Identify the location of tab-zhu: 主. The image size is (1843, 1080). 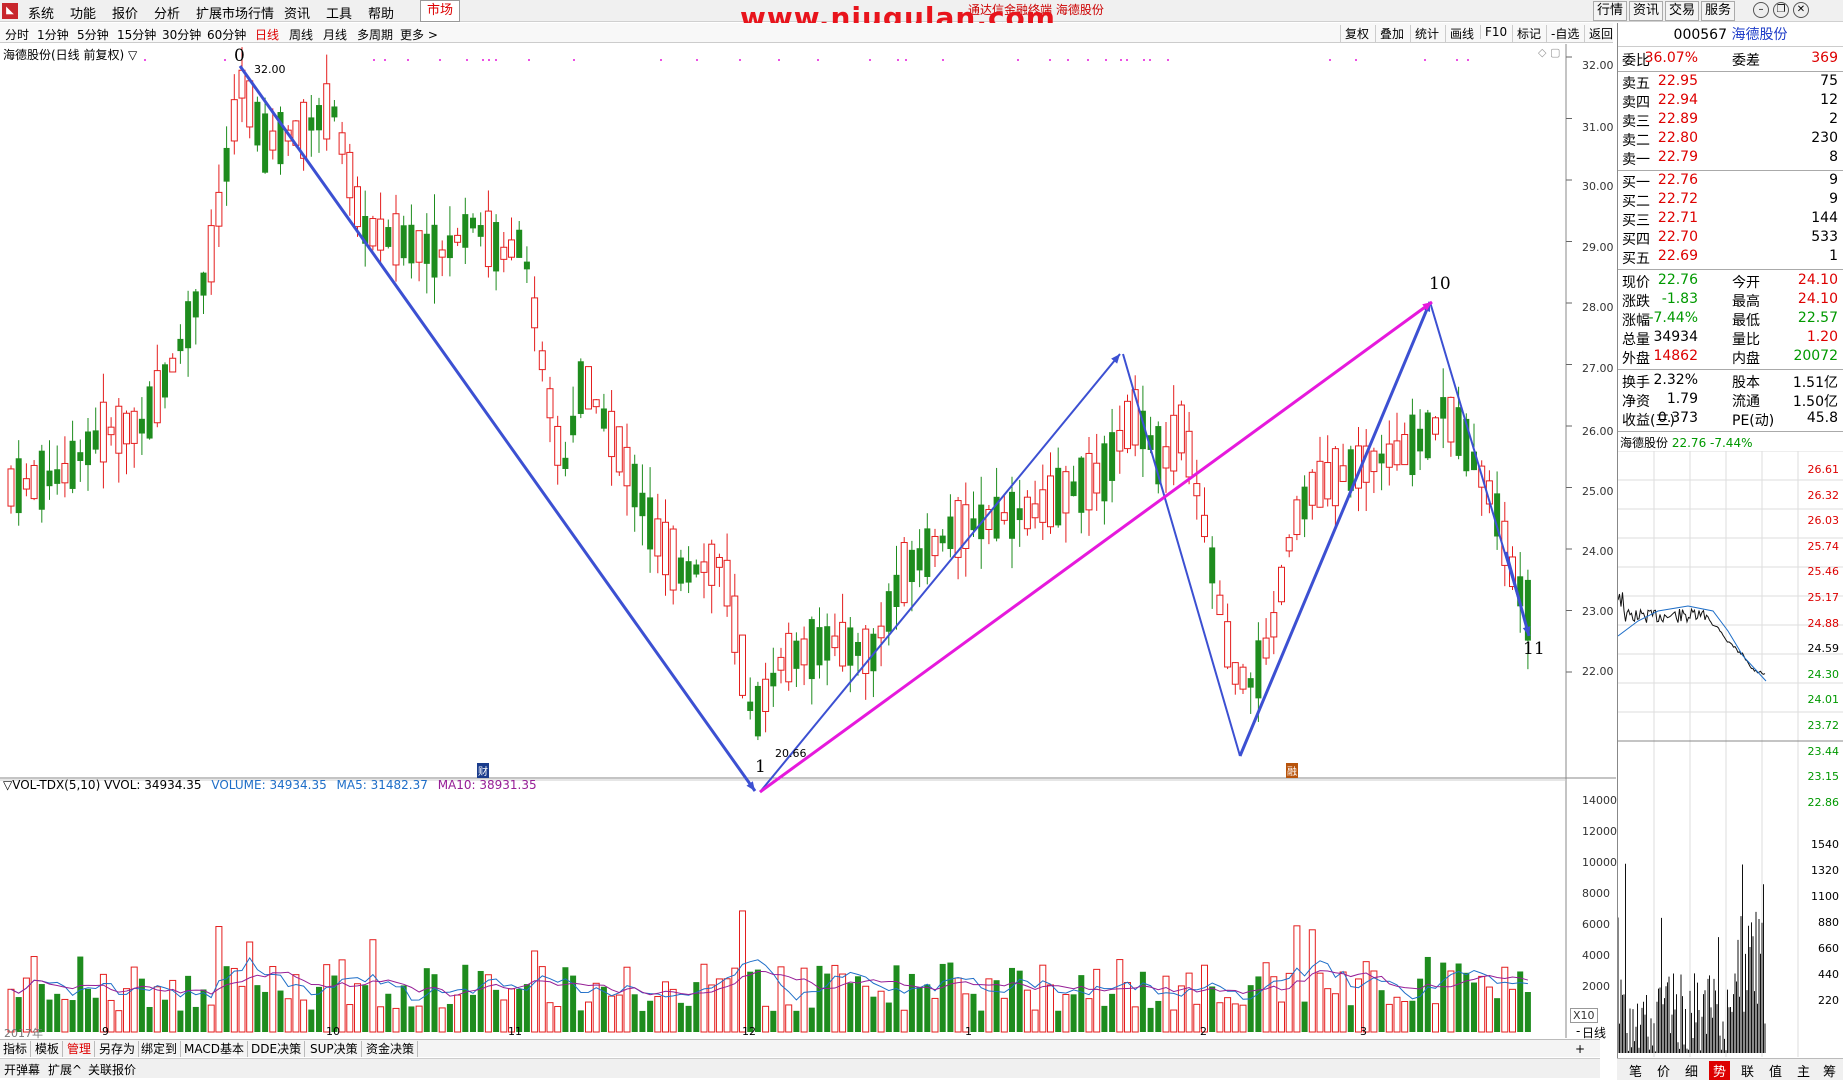
(1803, 1070).